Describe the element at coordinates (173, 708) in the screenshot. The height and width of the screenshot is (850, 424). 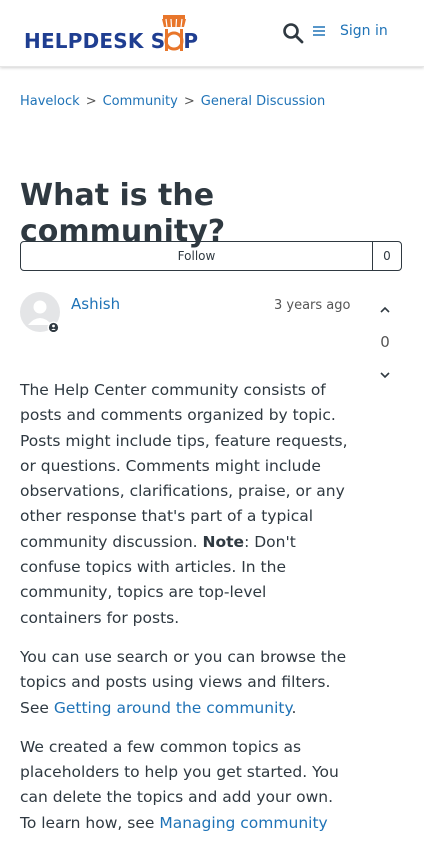
I see `getting-around-link: Getting around the community` at that location.